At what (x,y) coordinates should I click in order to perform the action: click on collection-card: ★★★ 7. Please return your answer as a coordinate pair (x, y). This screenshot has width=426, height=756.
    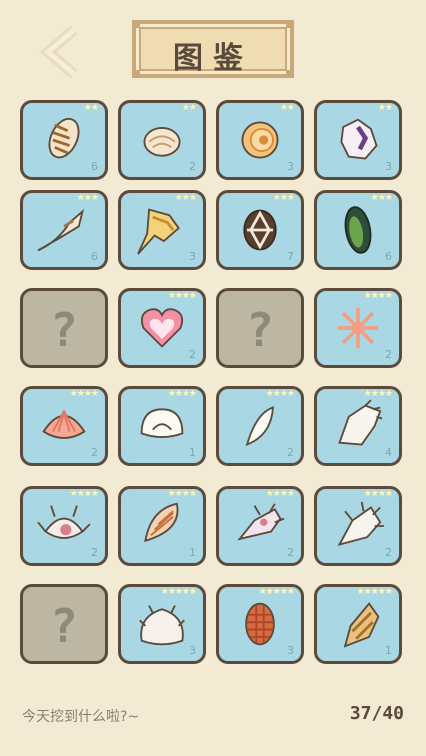
    Looking at the image, I should click on (260, 230).